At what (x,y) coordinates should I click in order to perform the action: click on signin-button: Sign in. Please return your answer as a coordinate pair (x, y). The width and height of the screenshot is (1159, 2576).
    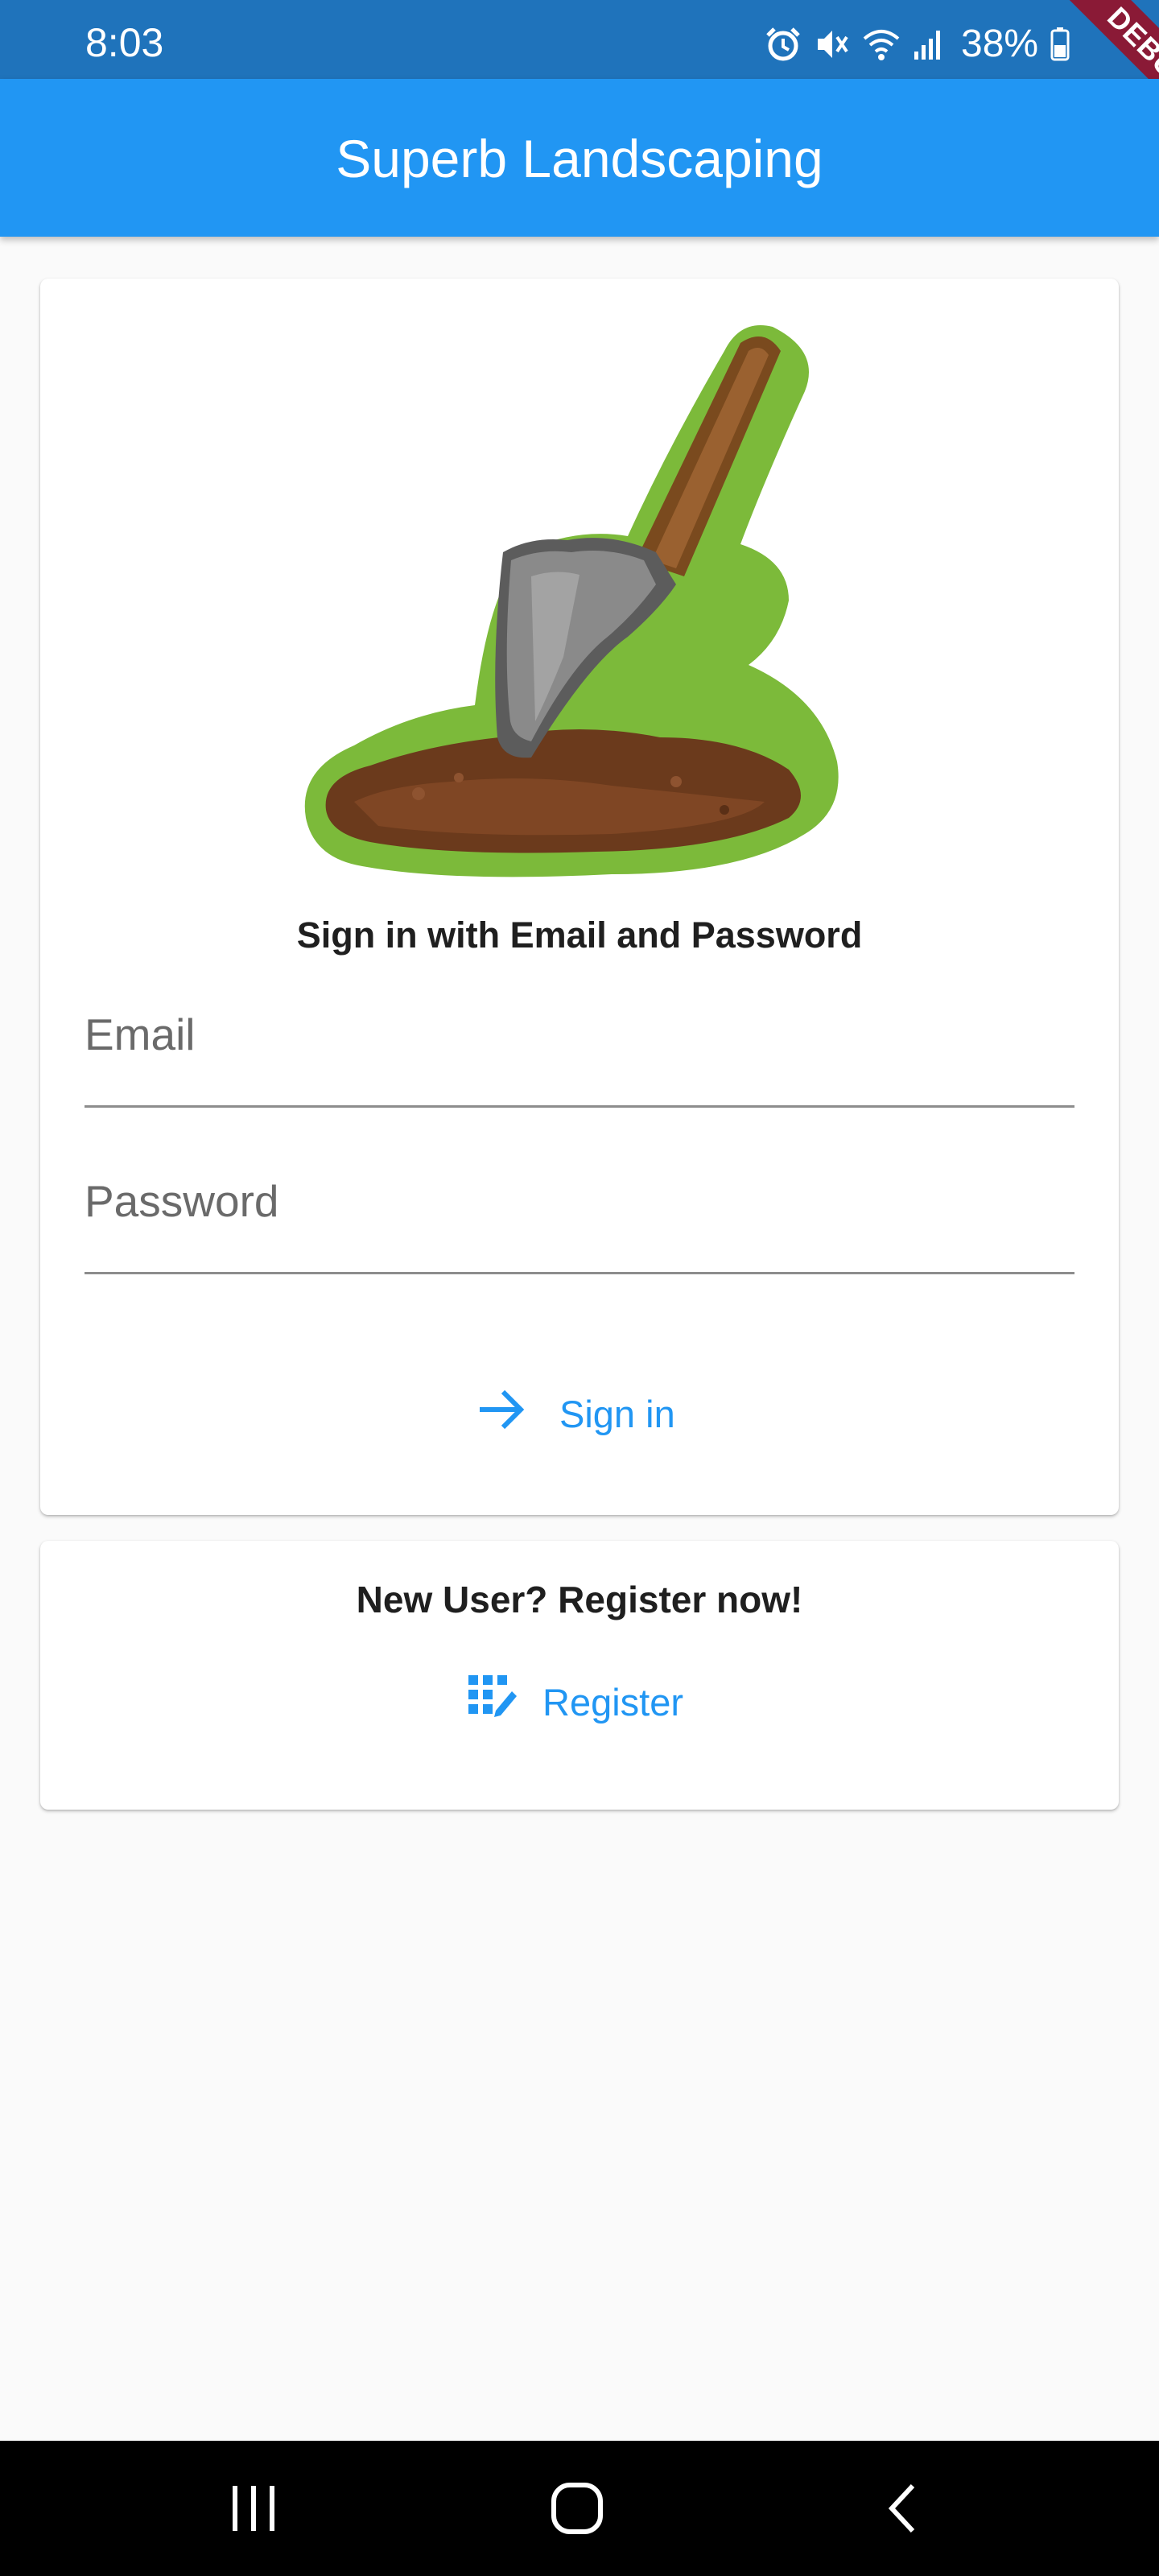
    Looking at the image, I should click on (577, 1413).